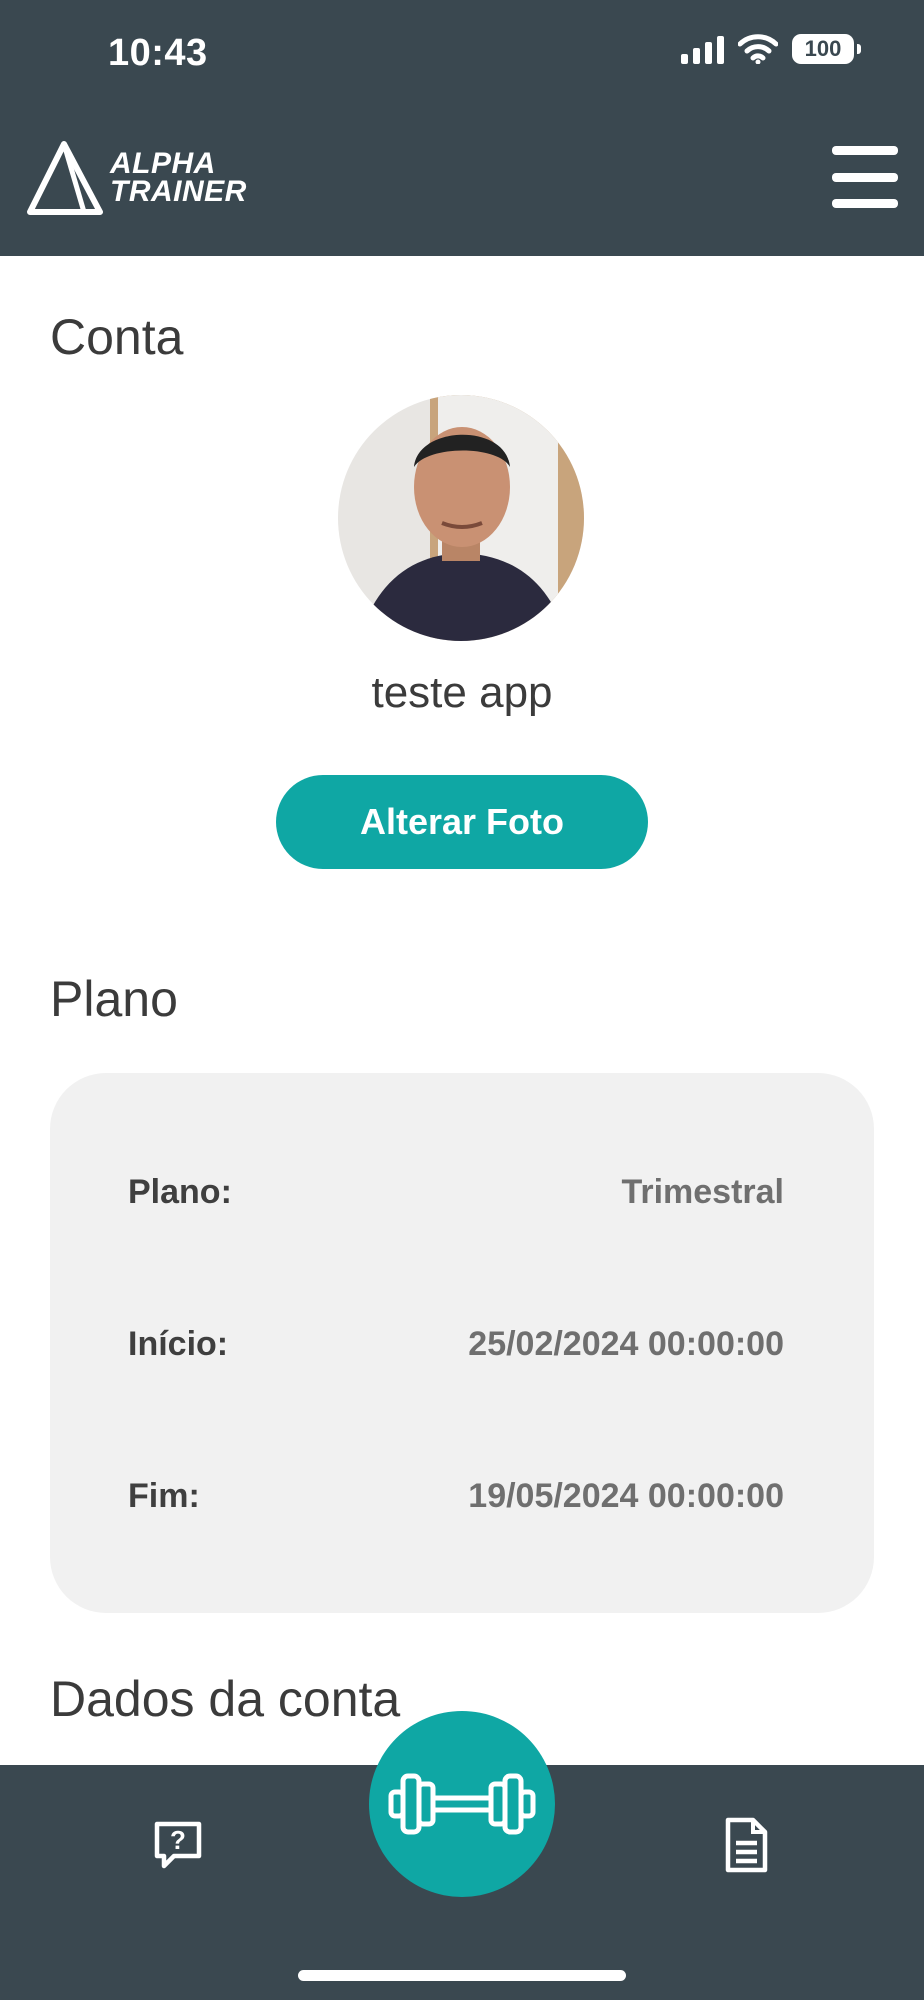 This screenshot has width=924, height=2000. I want to click on plan-start-label: Início:, so click(178, 1344).